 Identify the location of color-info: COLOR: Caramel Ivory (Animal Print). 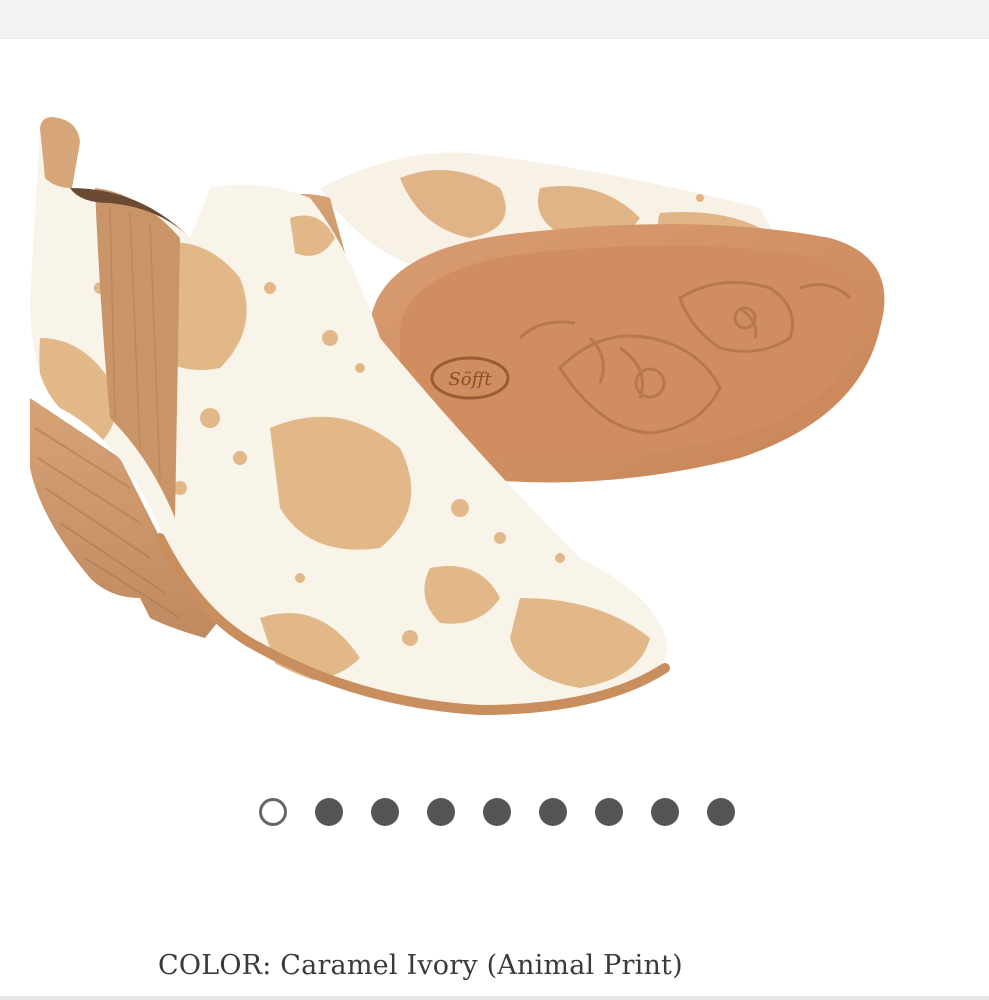
(420, 970).